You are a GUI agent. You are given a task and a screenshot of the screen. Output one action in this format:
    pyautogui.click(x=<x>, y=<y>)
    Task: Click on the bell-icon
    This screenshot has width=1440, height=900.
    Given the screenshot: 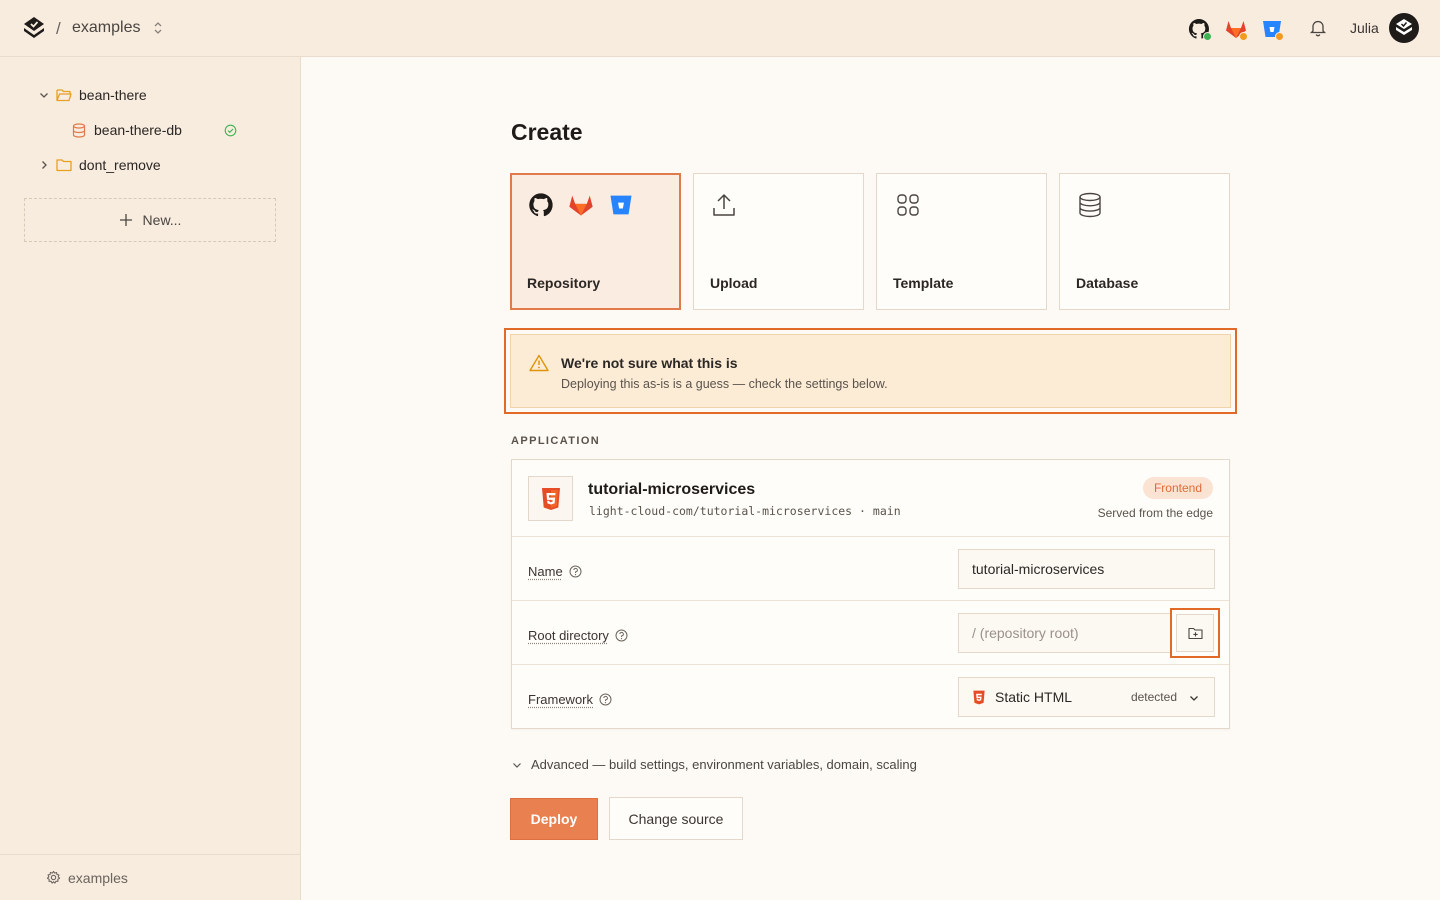 What is the action you would take?
    pyautogui.click(x=1318, y=28)
    